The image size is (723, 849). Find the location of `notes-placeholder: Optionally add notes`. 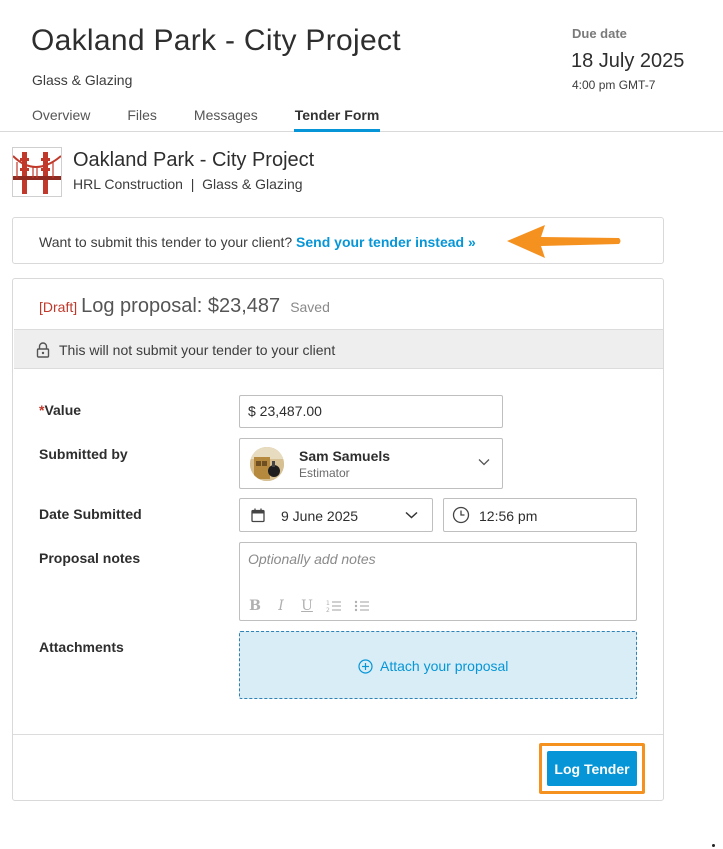

notes-placeholder: Optionally add notes is located at coordinates (312, 559).